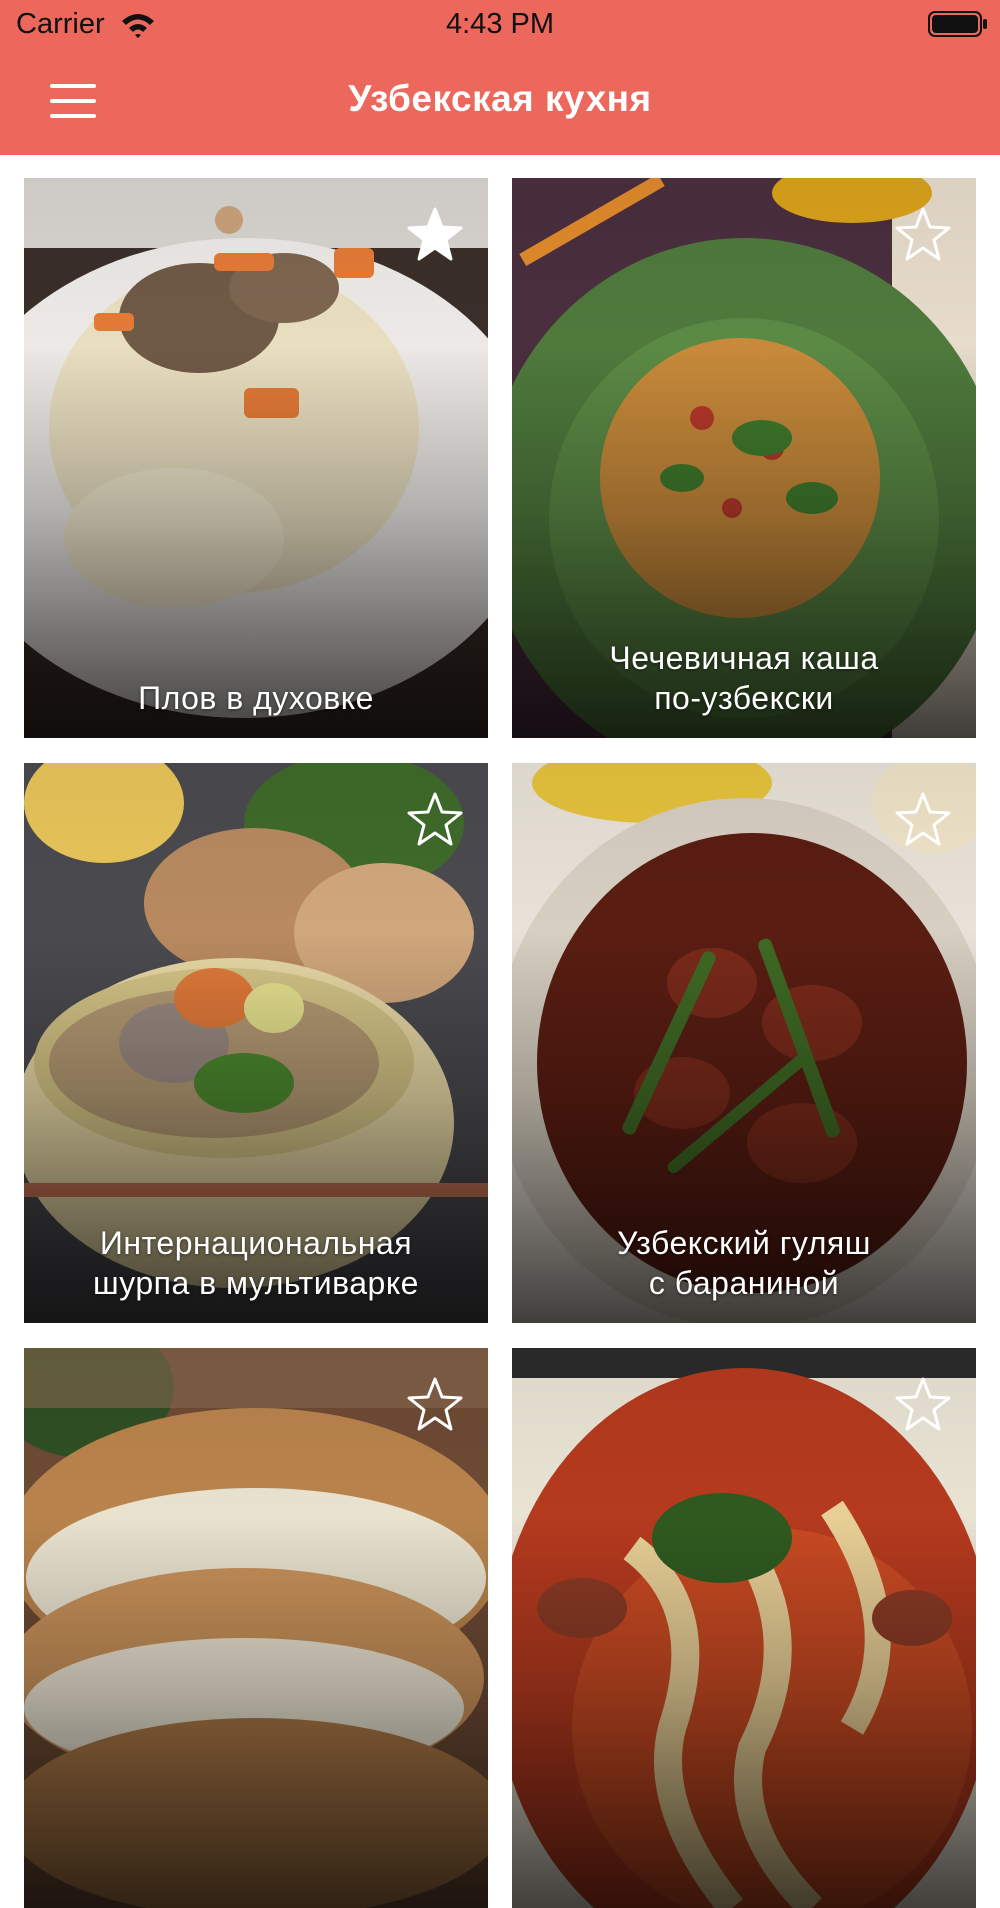  What do you see at coordinates (744, 1263) in the screenshot?
I see `recipe-title: Узбекский гуляш с бараниной` at bounding box center [744, 1263].